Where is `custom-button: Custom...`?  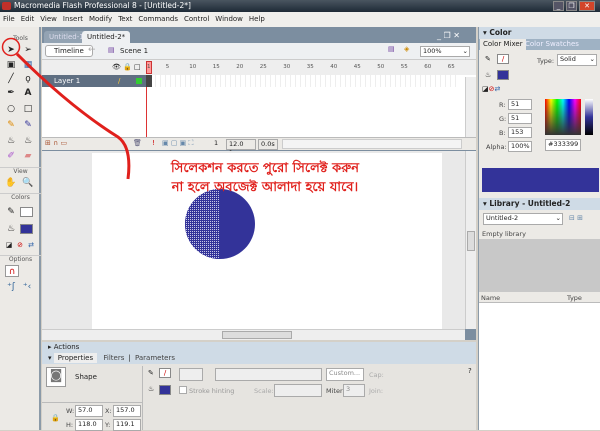 custom-button: Custom... is located at coordinates (345, 374).